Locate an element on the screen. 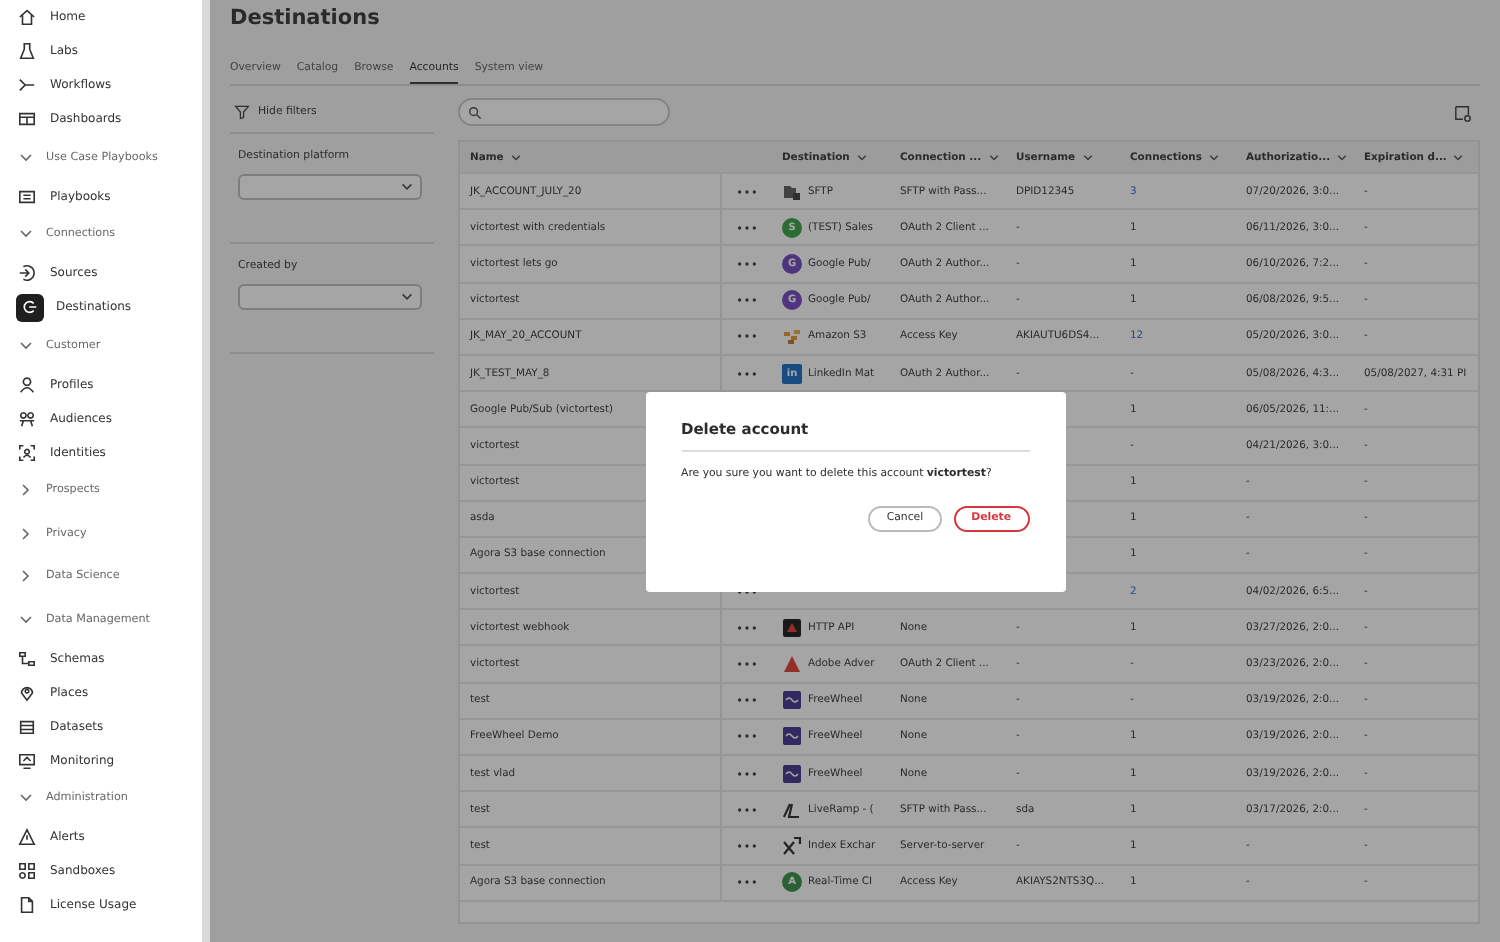  search-field is located at coordinates (564, 112).